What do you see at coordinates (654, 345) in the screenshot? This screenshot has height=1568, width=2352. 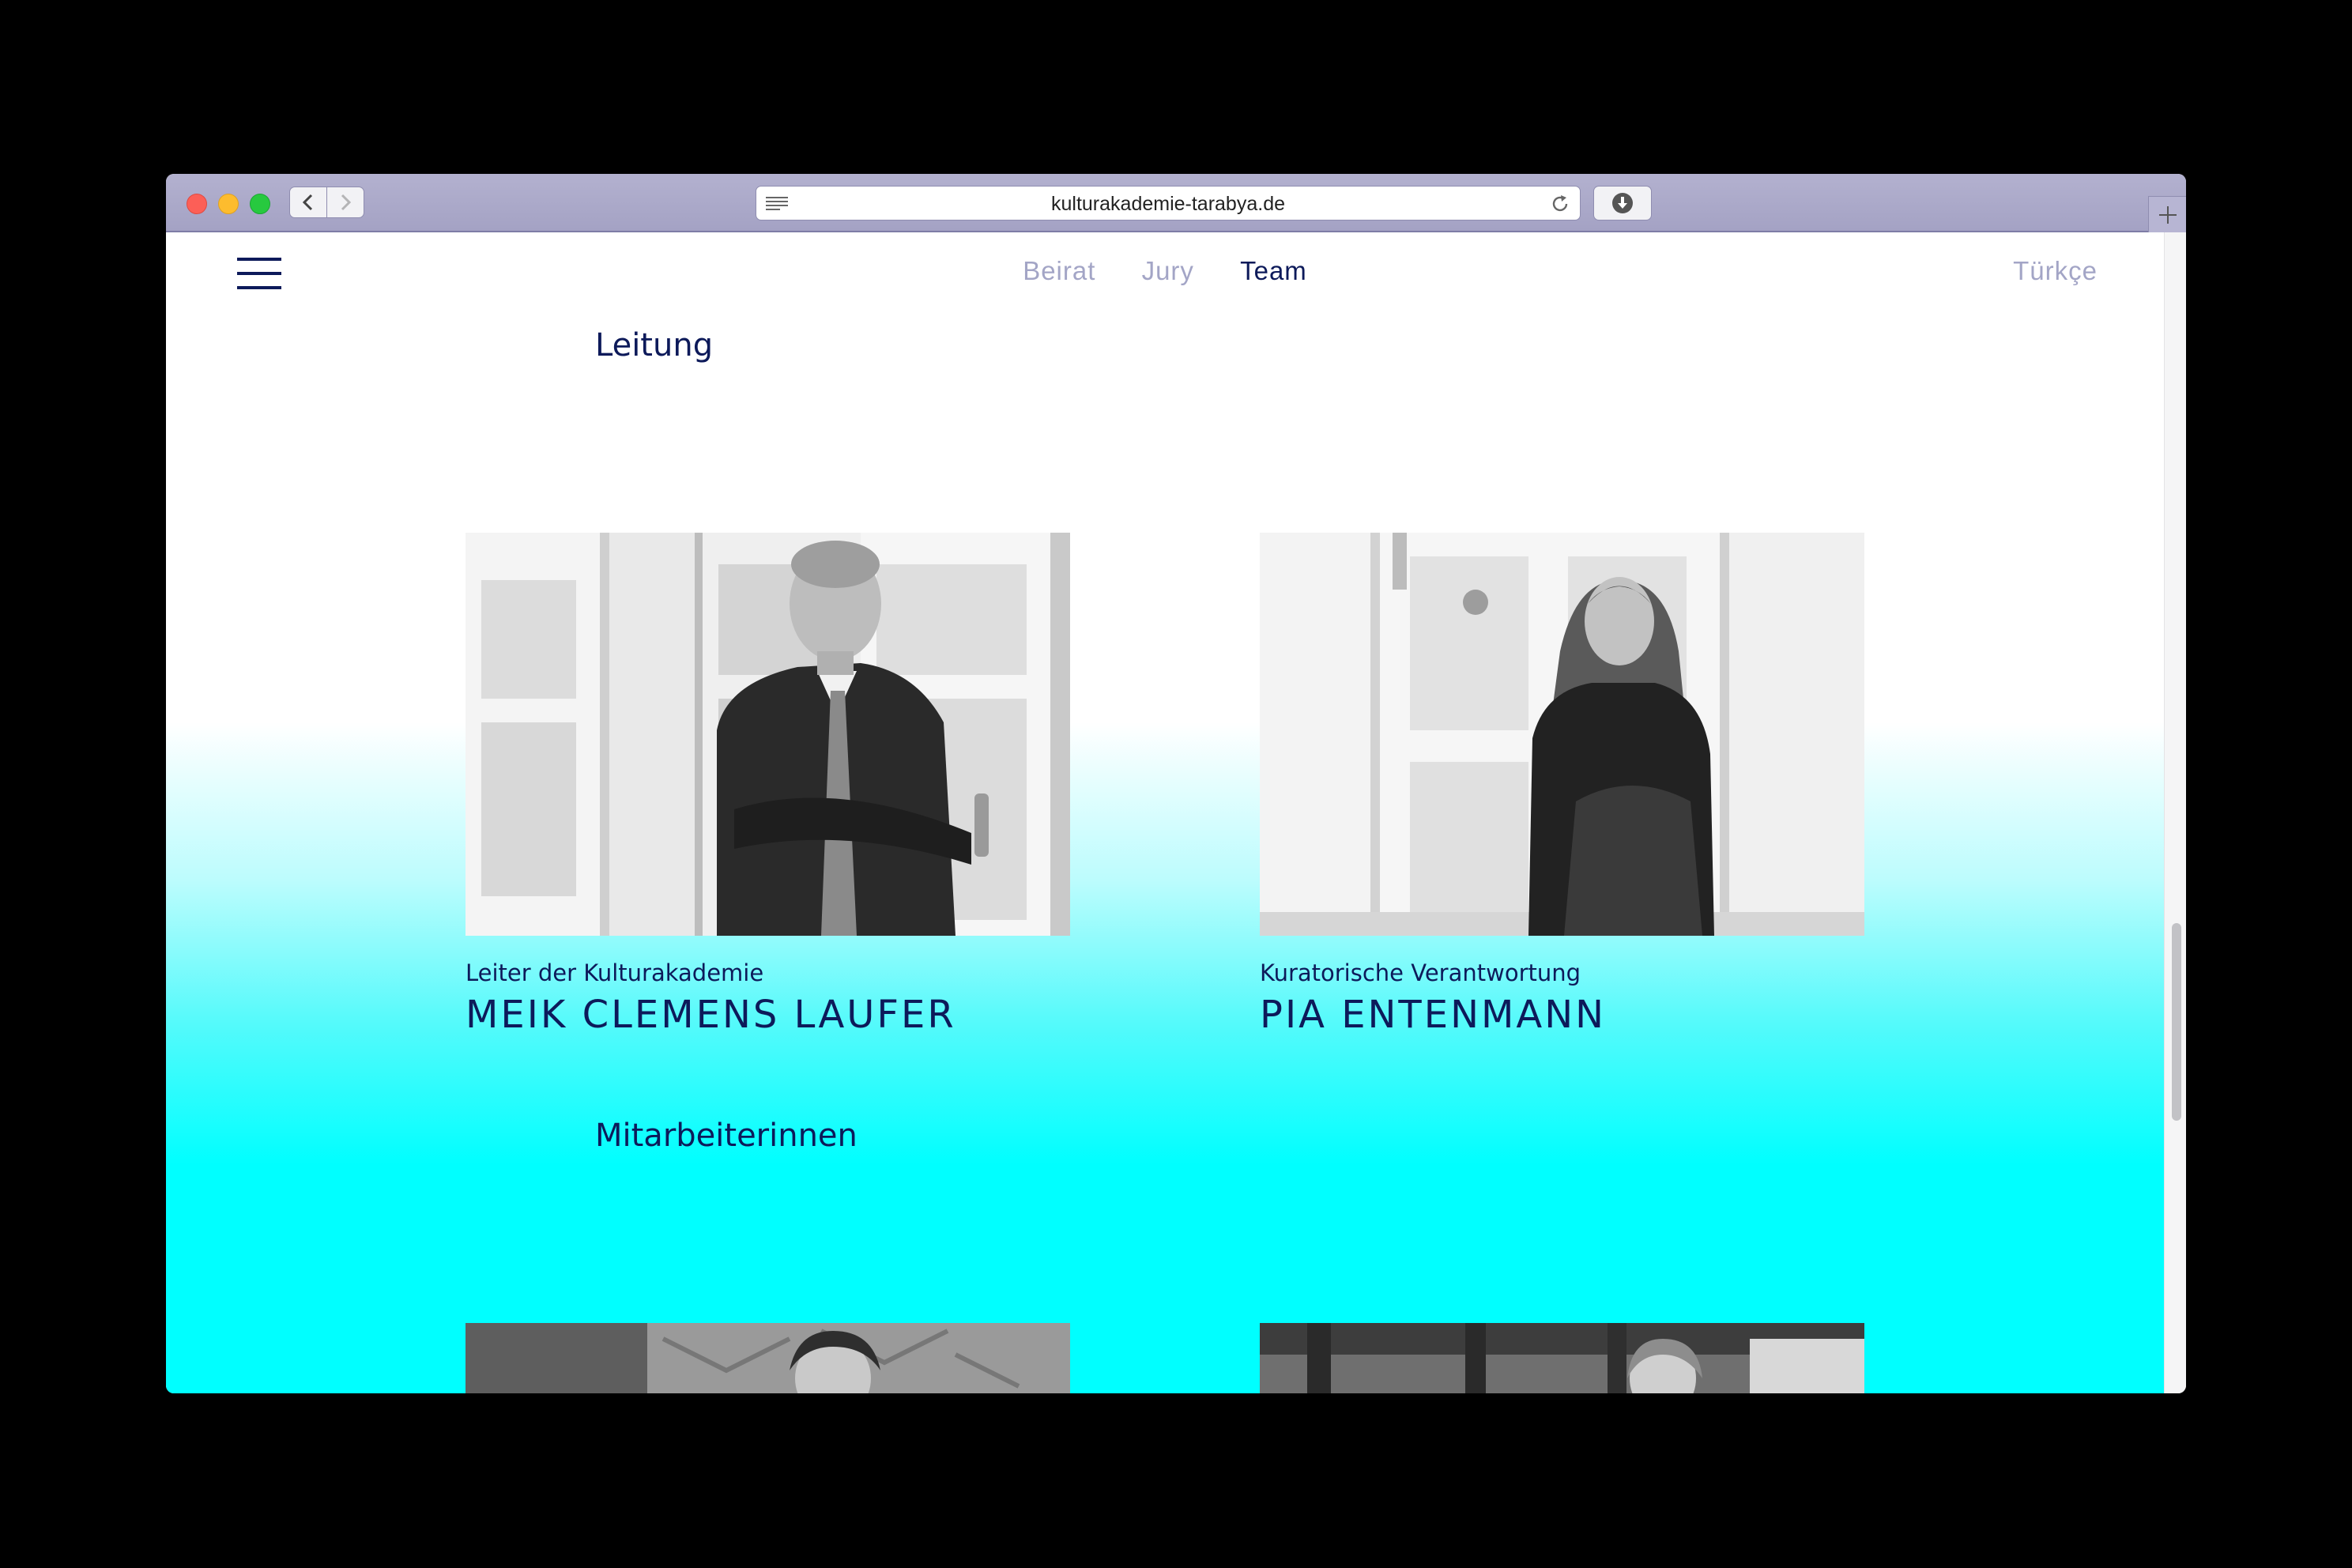 I see `section-title-leitung: Leitung` at bounding box center [654, 345].